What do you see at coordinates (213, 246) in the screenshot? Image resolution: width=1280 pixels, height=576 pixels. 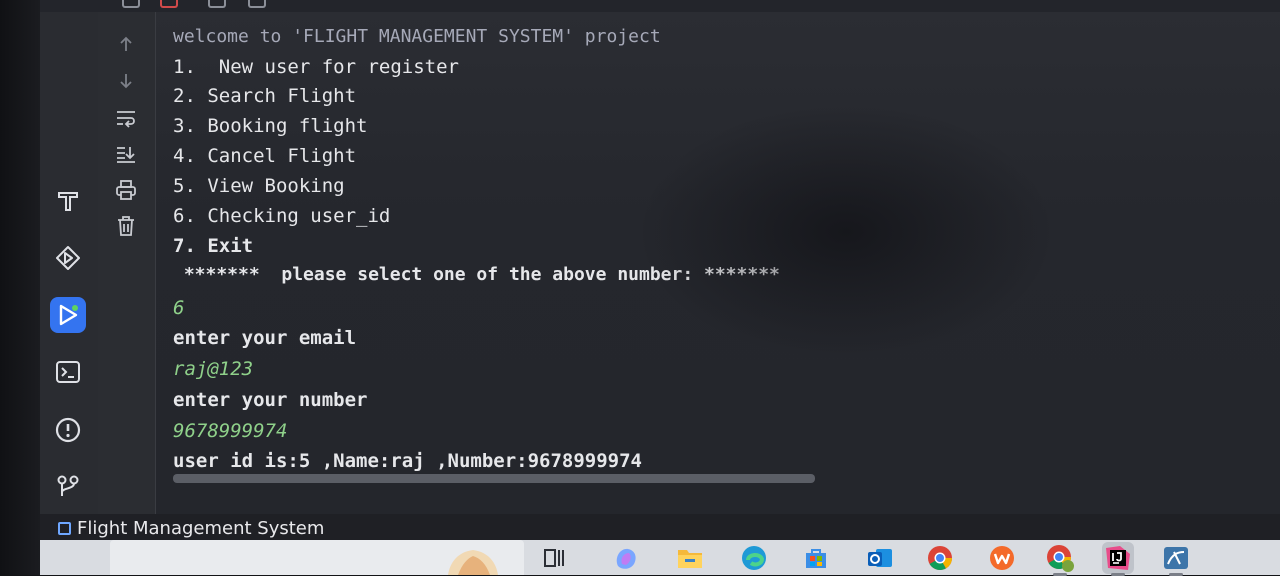 I see `console-line: 7. Exit` at bounding box center [213, 246].